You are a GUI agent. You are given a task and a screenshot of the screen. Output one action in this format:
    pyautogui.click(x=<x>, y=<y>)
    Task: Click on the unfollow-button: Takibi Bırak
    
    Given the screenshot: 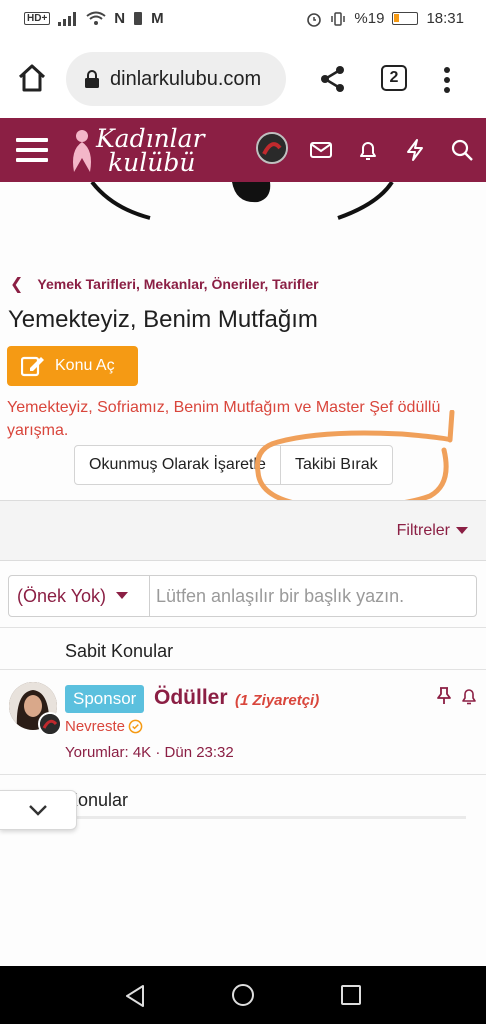 What is the action you would take?
    pyautogui.click(x=335, y=465)
    